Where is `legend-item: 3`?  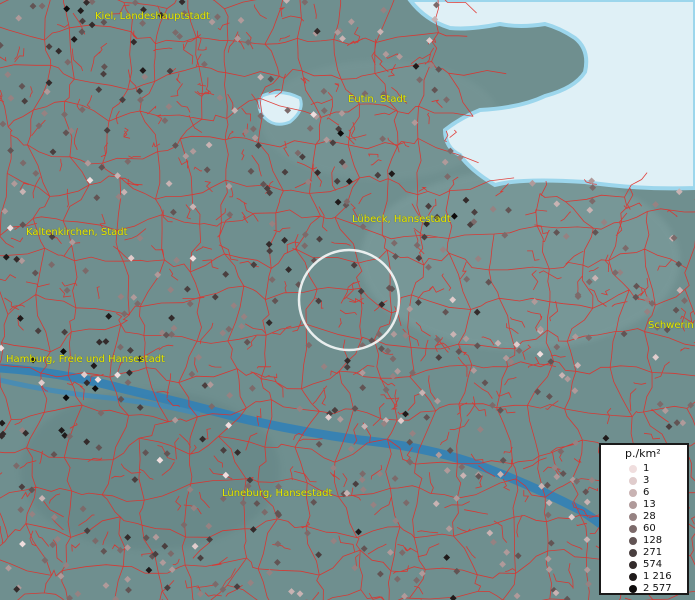 legend-item: 3 is located at coordinates (644, 481).